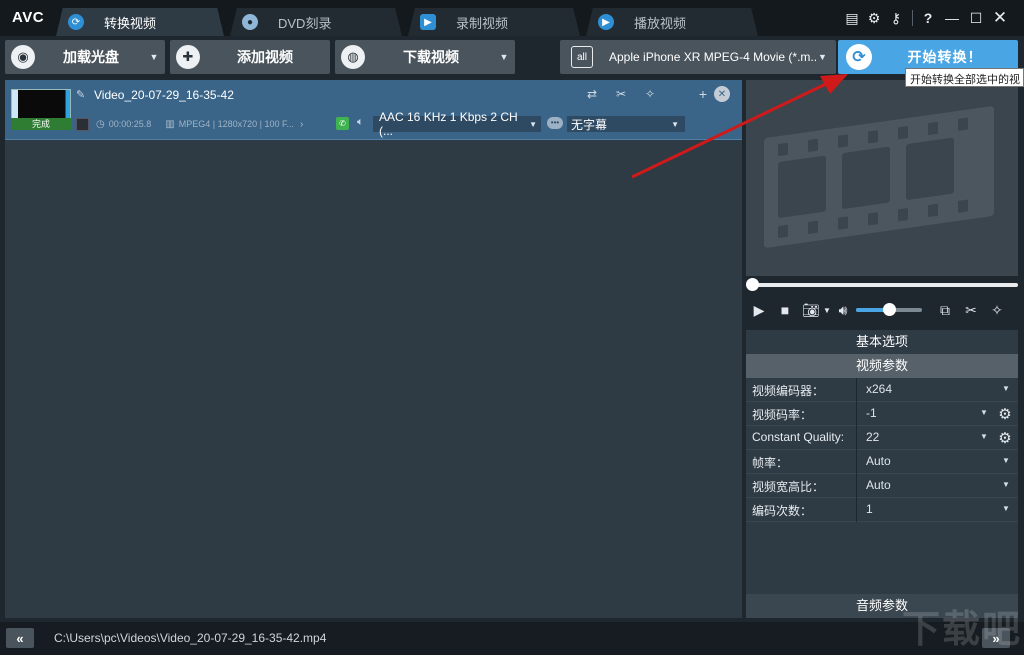  I want to click on seek-handle, so click(752, 284).